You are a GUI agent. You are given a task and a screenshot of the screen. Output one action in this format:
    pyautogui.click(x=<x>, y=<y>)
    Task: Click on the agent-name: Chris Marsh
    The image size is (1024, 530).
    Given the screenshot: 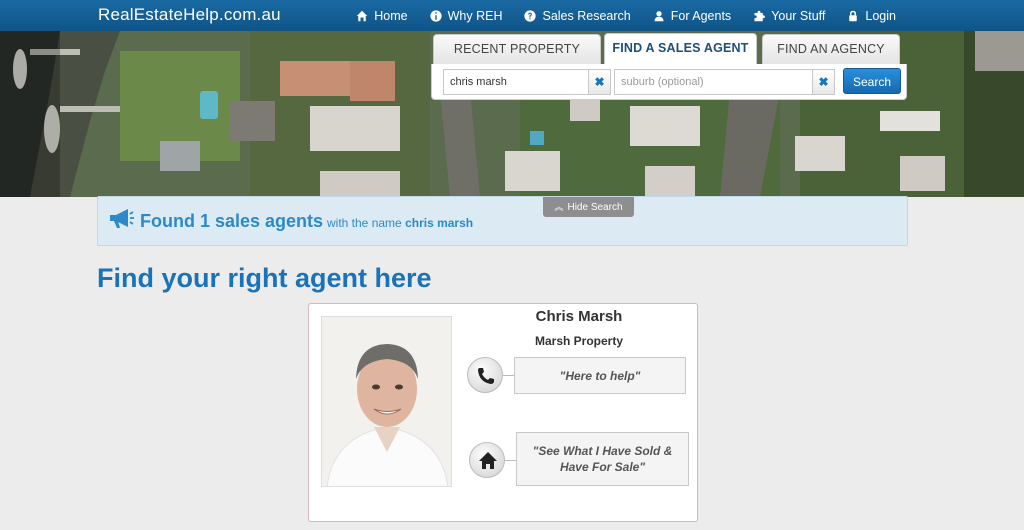 What is the action you would take?
    pyautogui.click(x=579, y=316)
    